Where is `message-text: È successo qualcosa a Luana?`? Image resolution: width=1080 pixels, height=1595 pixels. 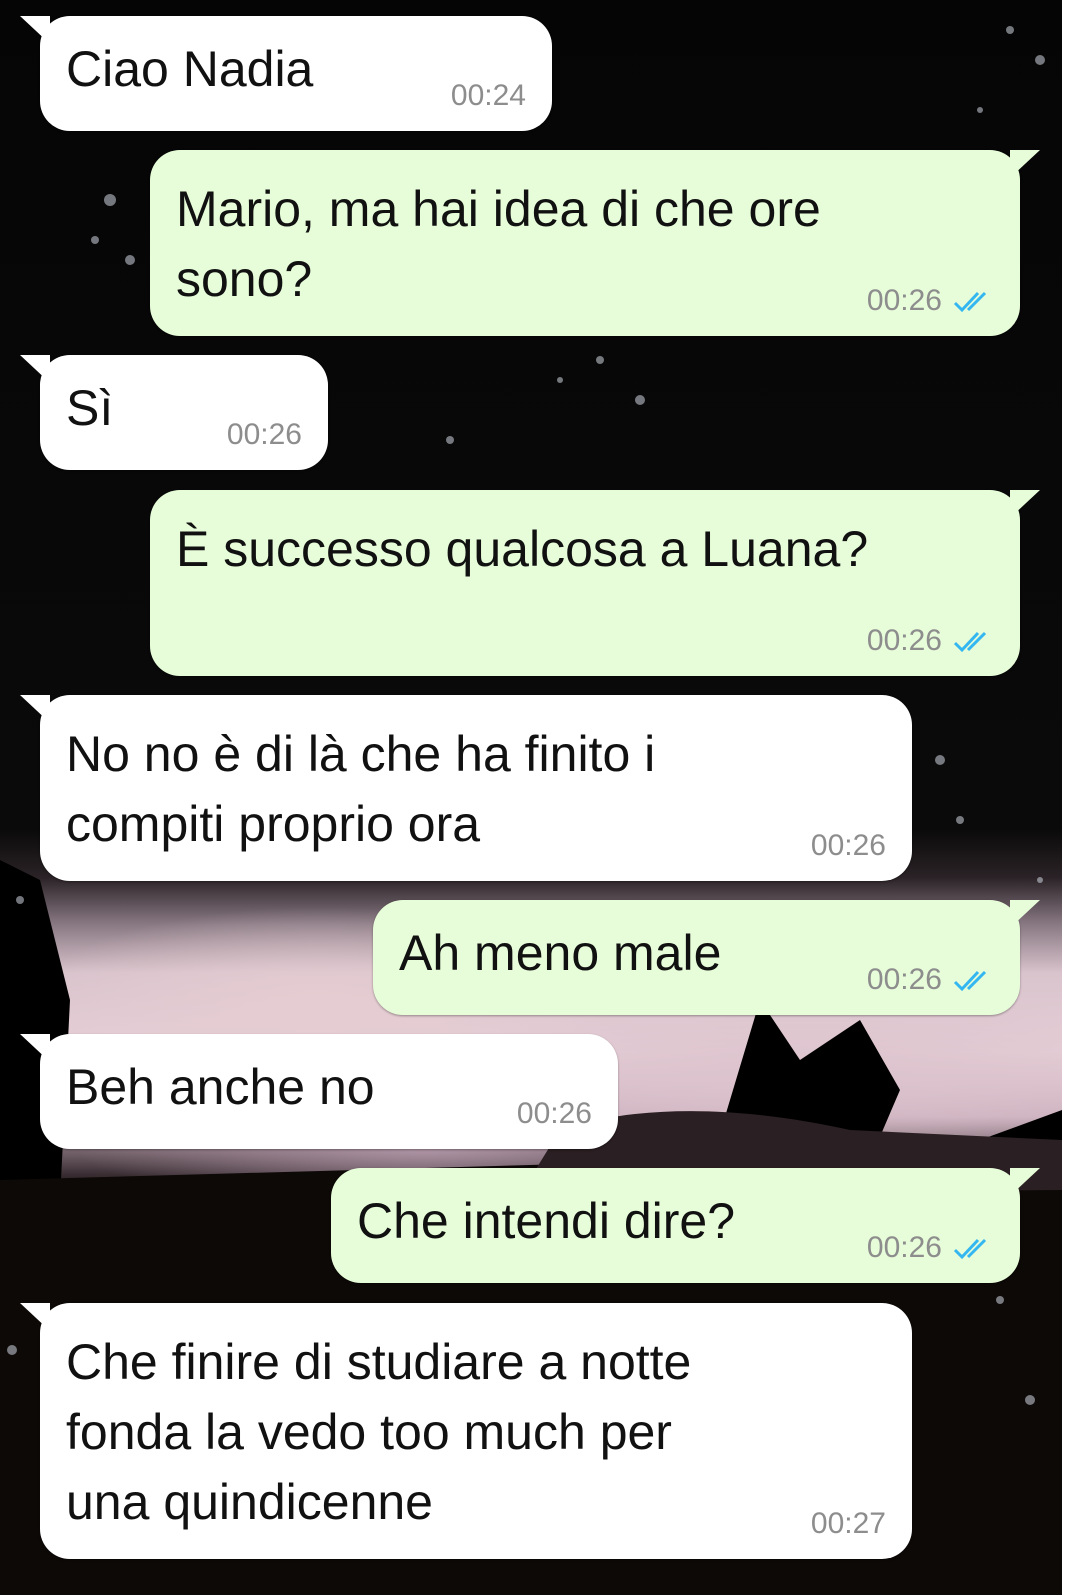 message-text: È successo qualcosa a Luana? is located at coordinates (522, 549).